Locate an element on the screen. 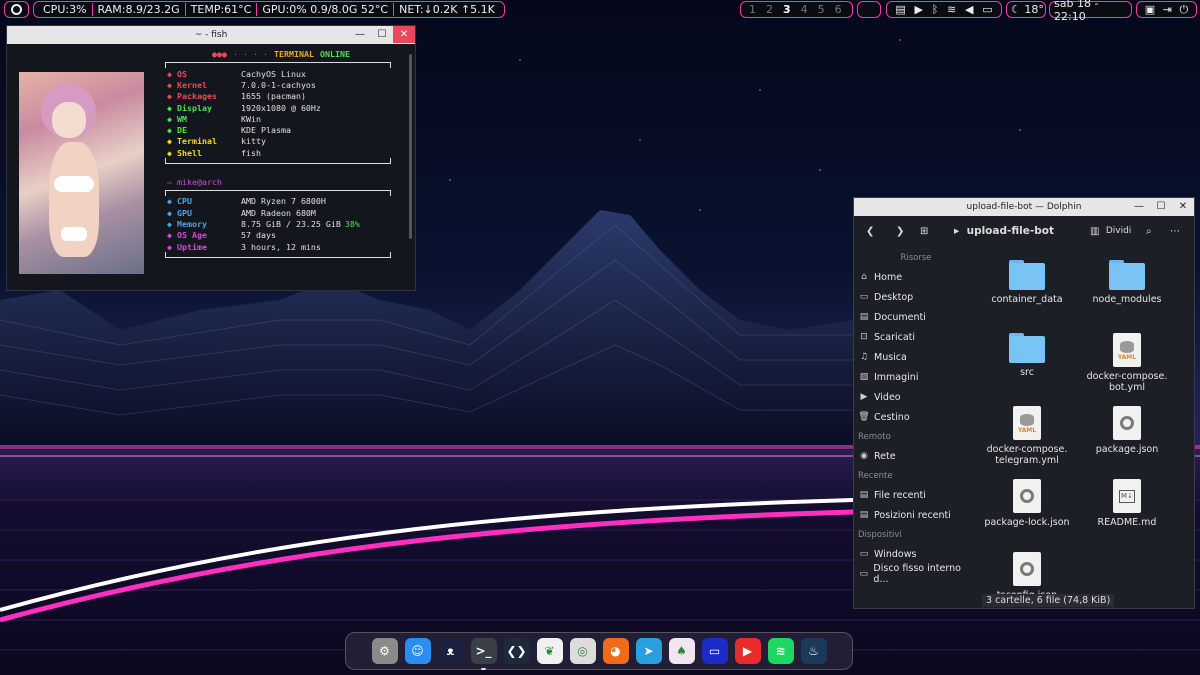  dock-cat-app-icon: ᴥ is located at coordinates (450, 651).